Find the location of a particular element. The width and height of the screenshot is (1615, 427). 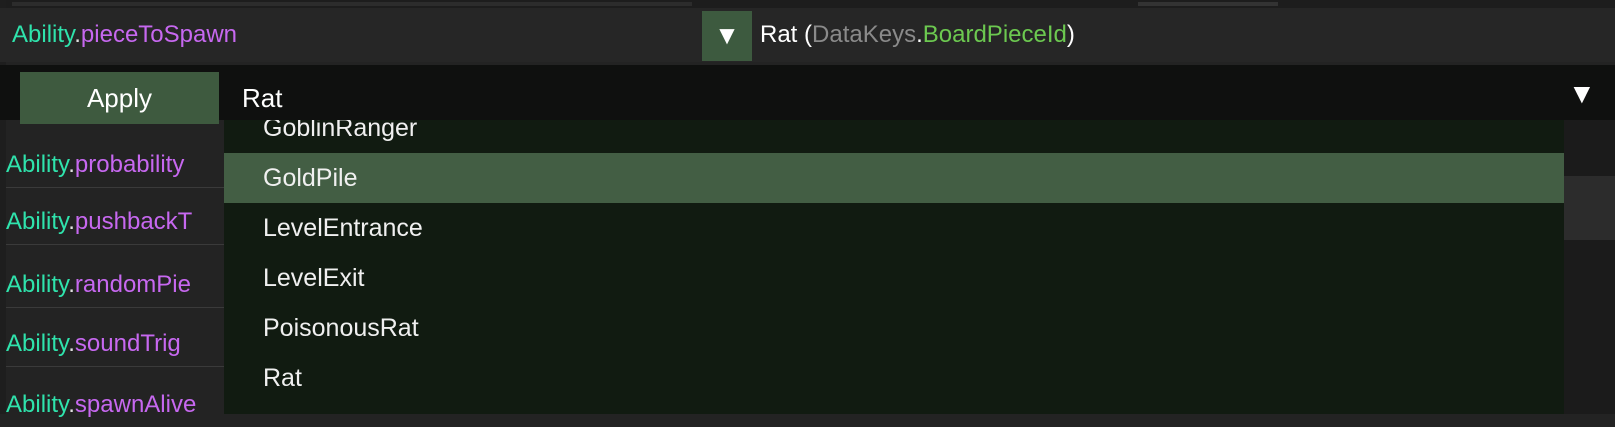

property-value: Rat (DataKeys.BoardPieceId) is located at coordinates (917, 35).